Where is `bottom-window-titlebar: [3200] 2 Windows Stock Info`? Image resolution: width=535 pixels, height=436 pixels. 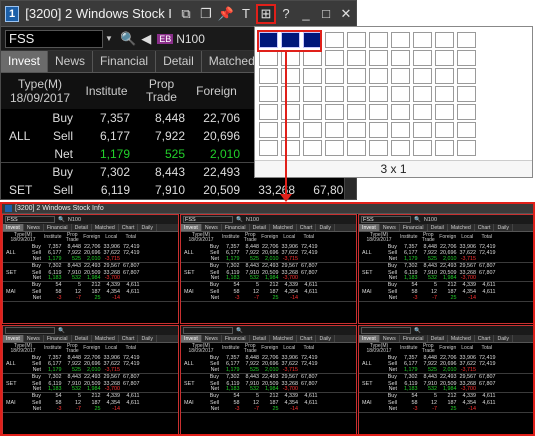
bottom-window-titlebar: [3200] 2 Windows Stock Info is located at coordinates (267, 209).